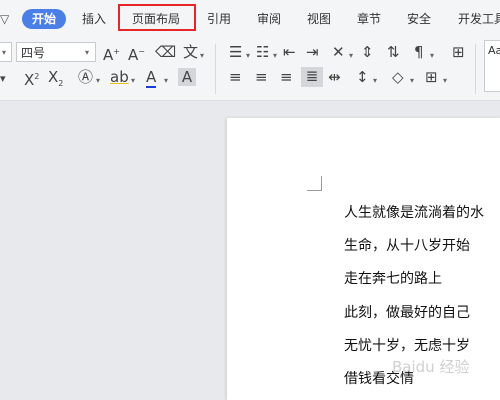  I want to click on grow-font-icon: A+, so click(111, 53).